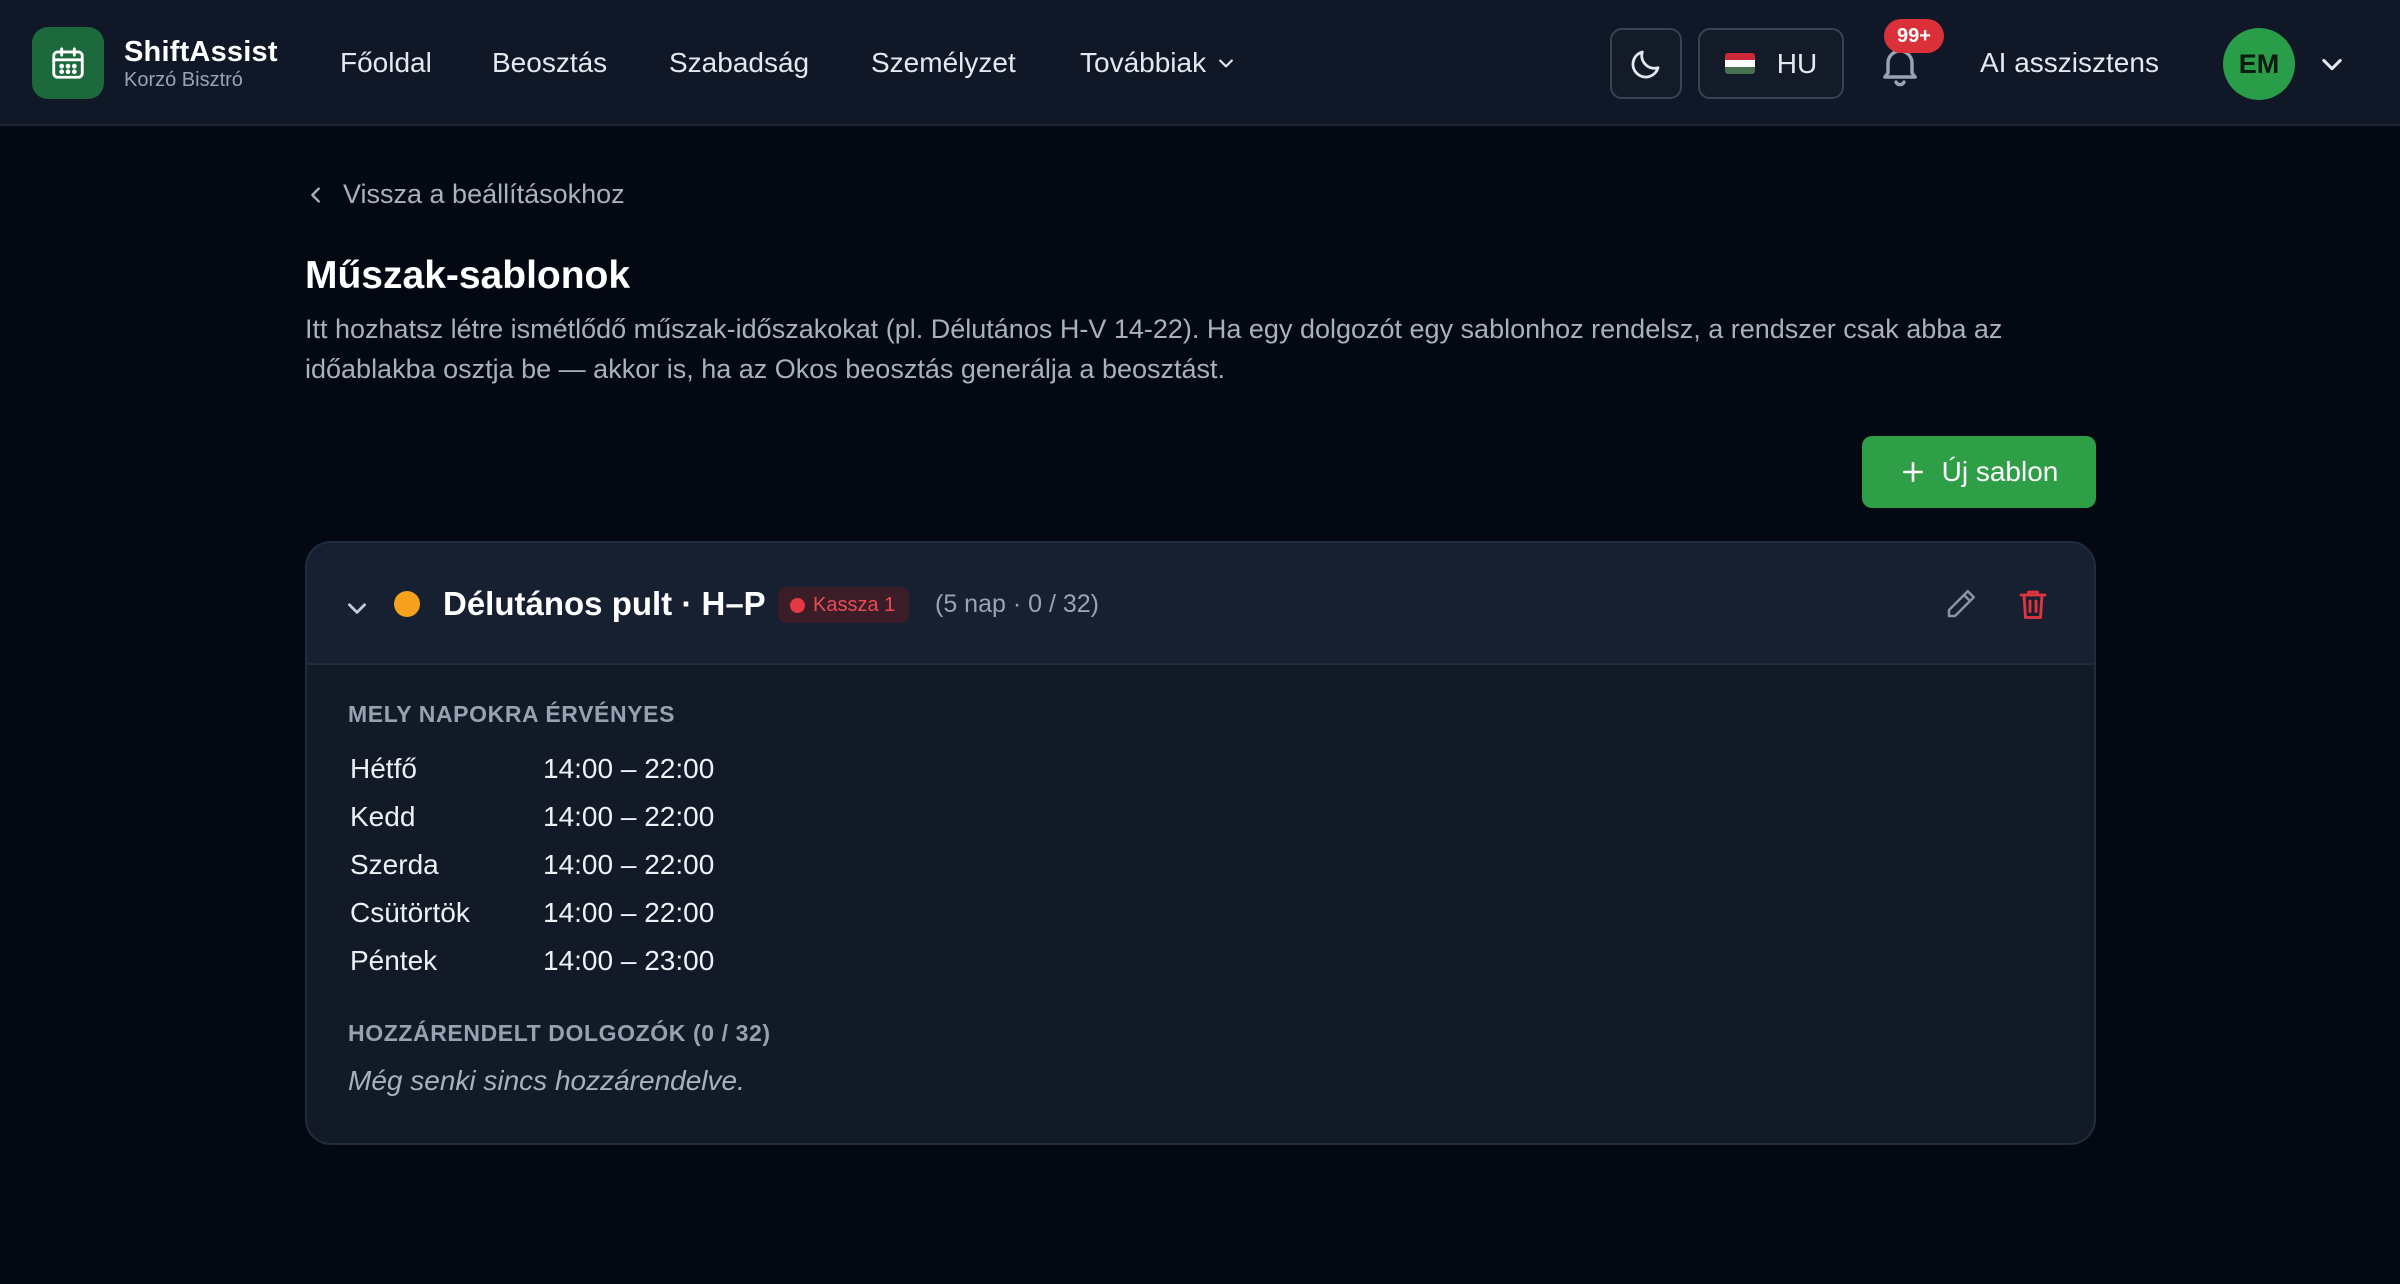 This screenshot has width=2400, height=1284. What do you see at coordinates (1914, 36) in the screenshot?
I see `notification-count-badge: 99+` at bounding box center [1914, 36].